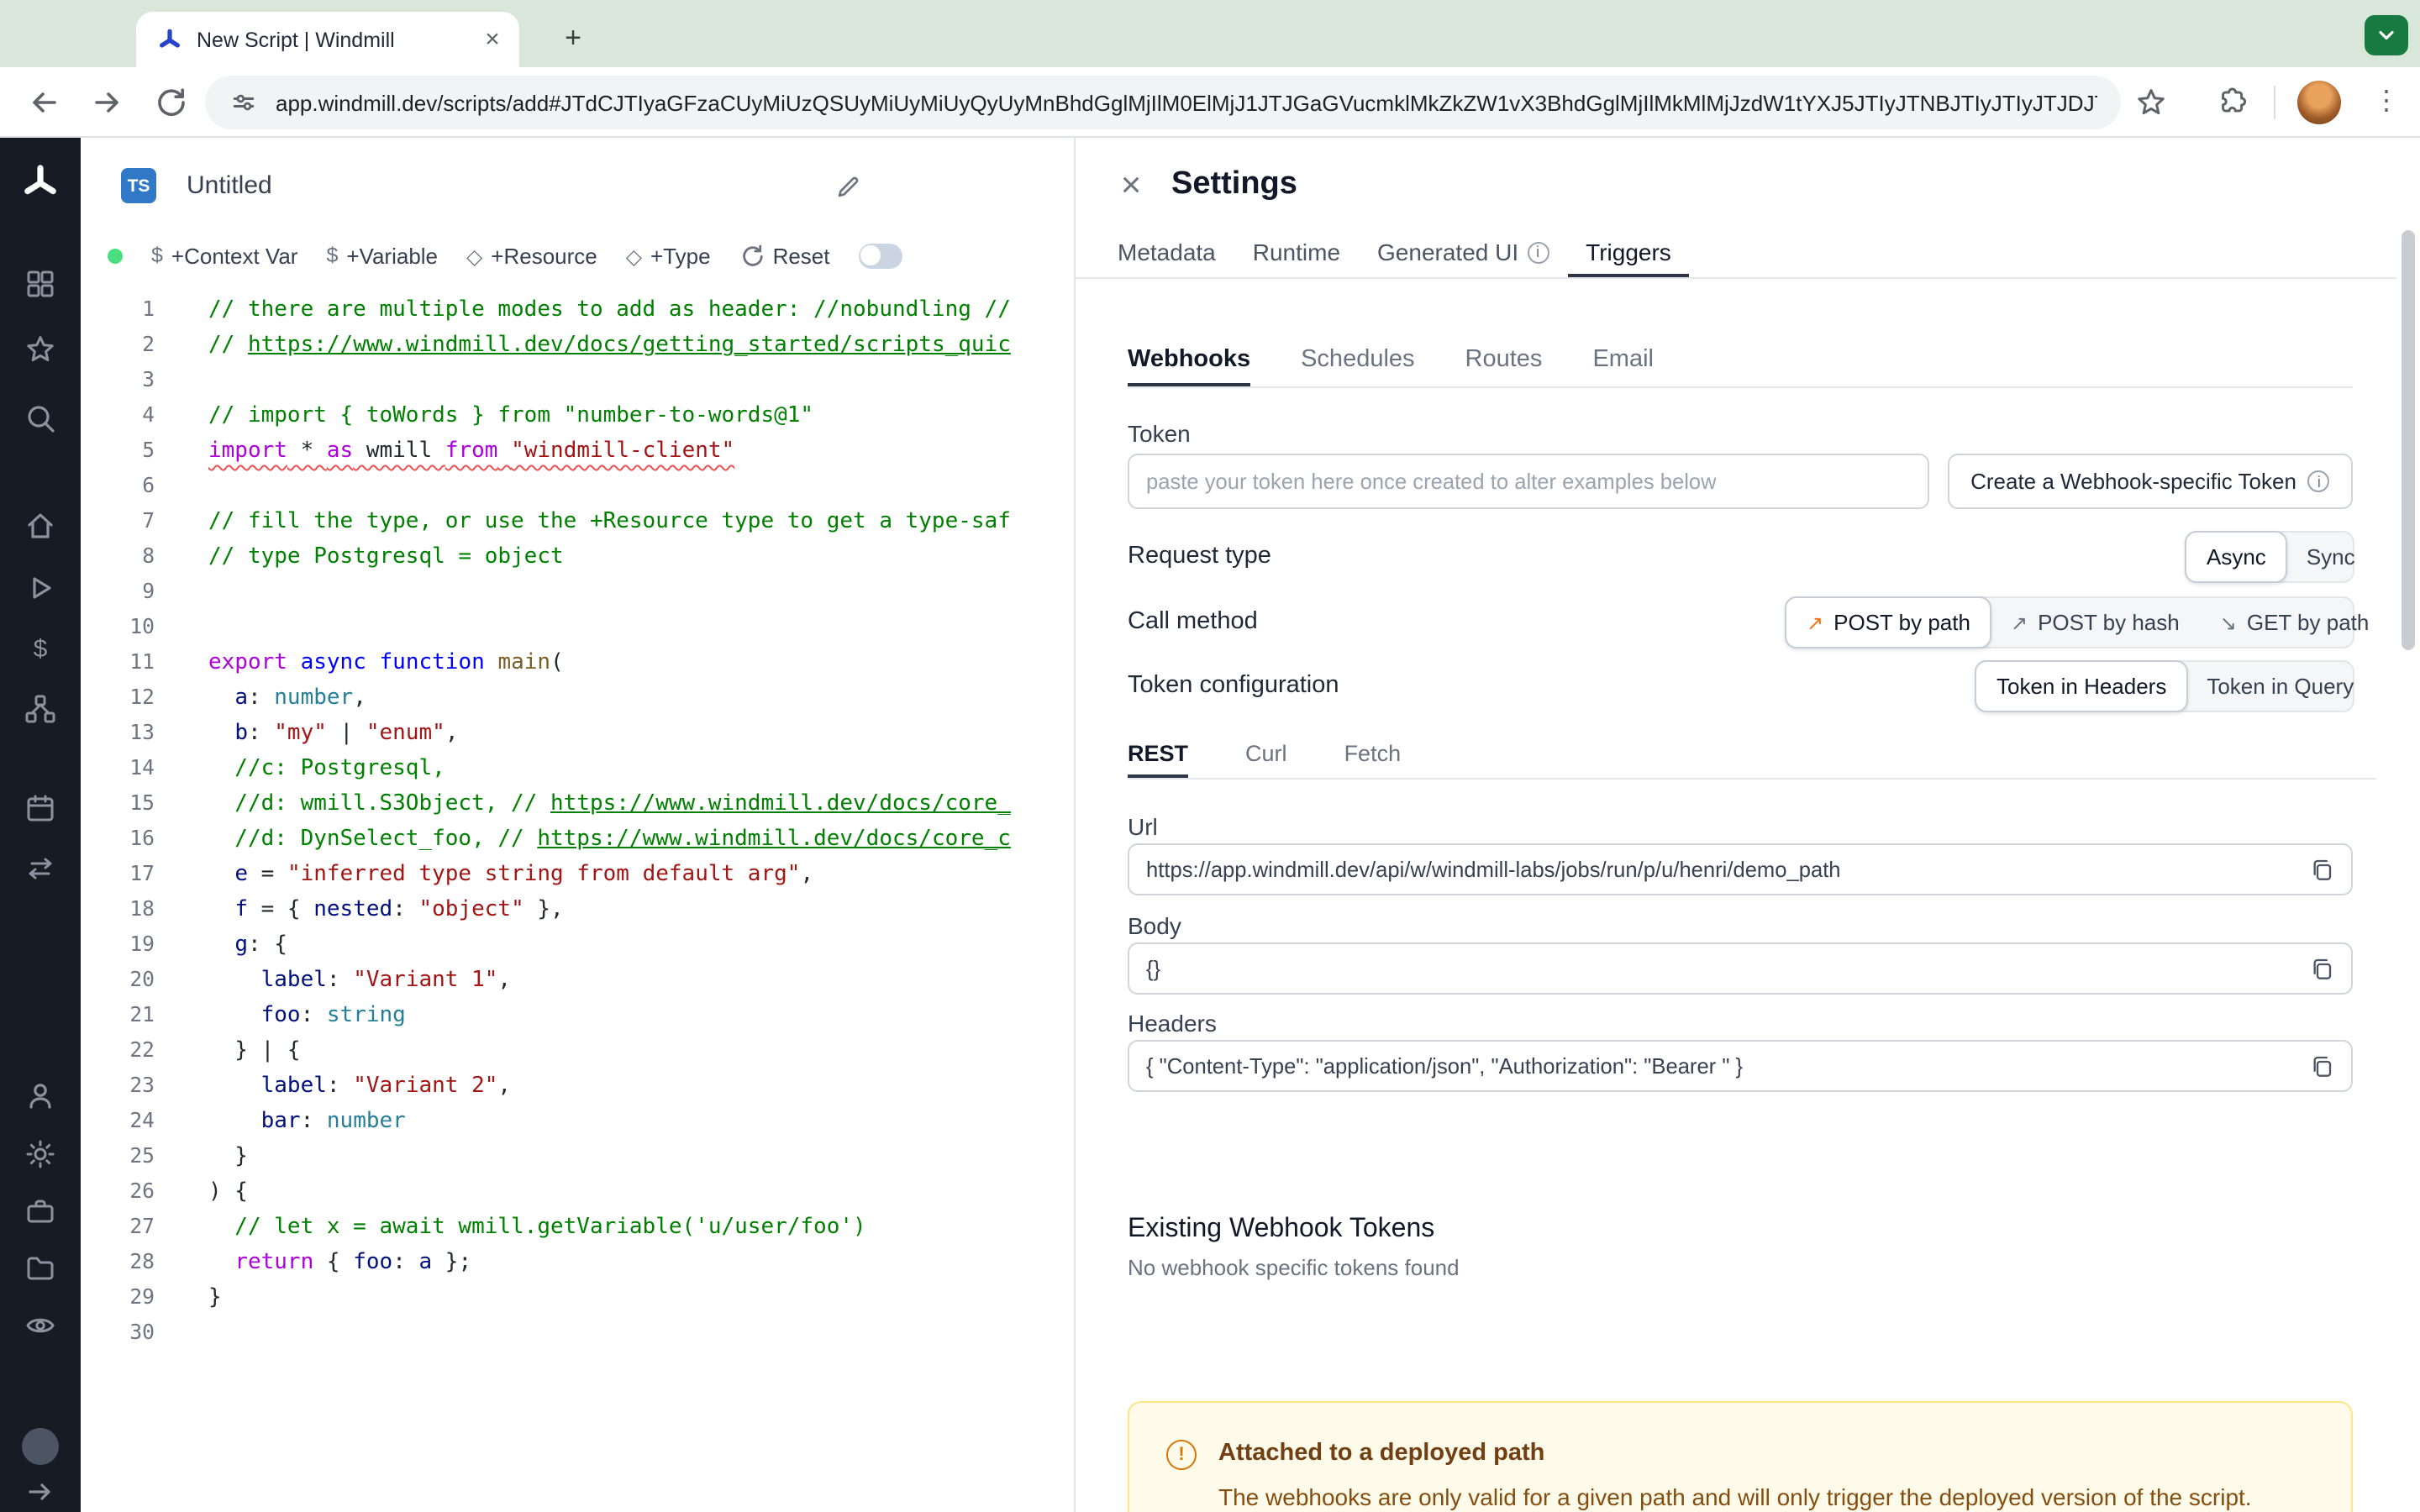  What do you see at coordinates (577, 768) in the screenshot?
I see `code-line: 14 //c: Postgresql,` at bounding box center [577, 768].